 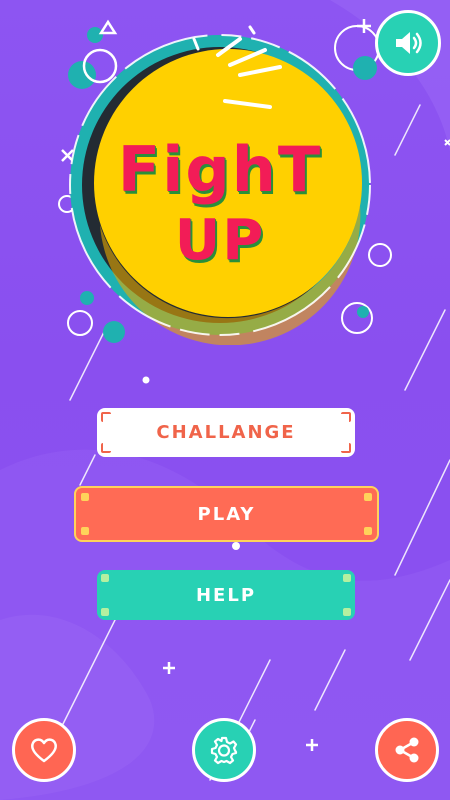 I want to click on share-button, so click(x=407, y=750).